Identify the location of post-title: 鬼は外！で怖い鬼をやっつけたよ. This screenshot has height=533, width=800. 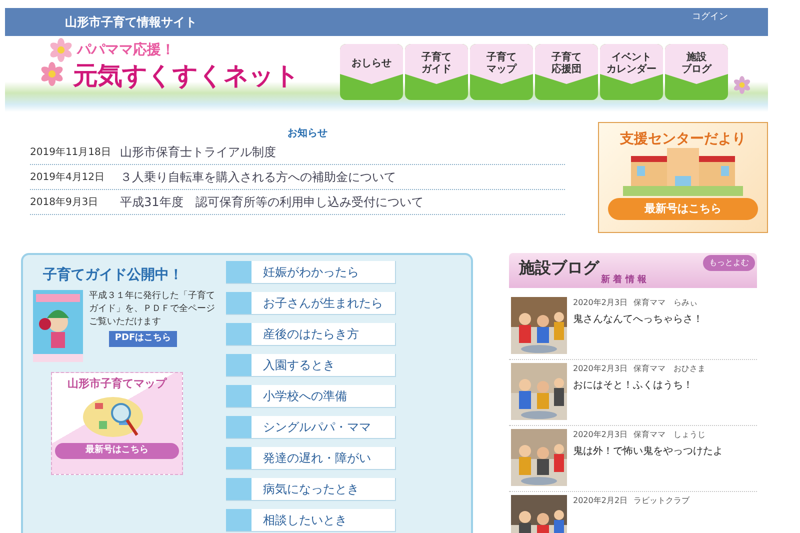
(648, 451).